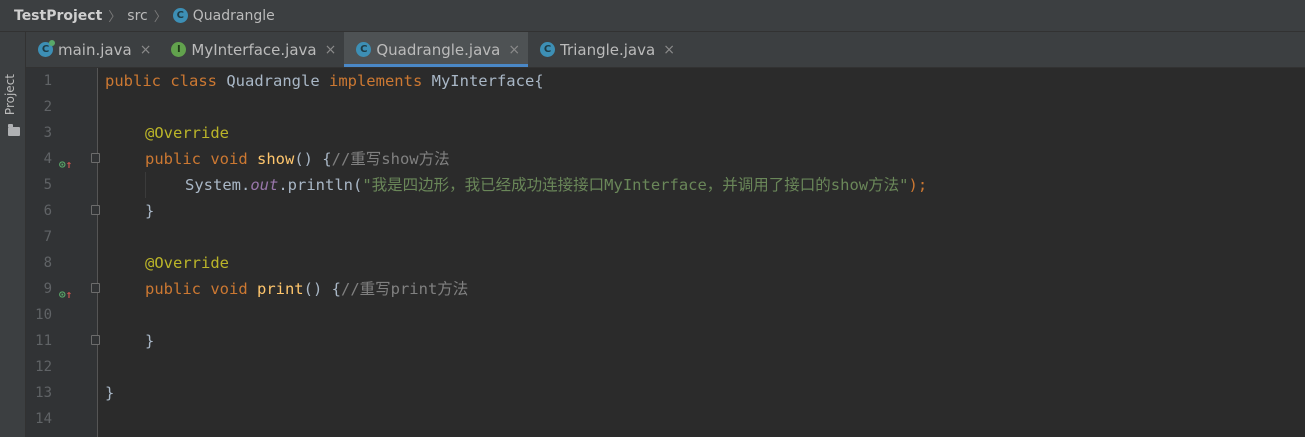 The height and width of the screenshot is (437, 1305). What do you see at coordinates (665, 341) in the screenshot?
I see `code-line-11: 11 }` at bounding box center [665, 341].